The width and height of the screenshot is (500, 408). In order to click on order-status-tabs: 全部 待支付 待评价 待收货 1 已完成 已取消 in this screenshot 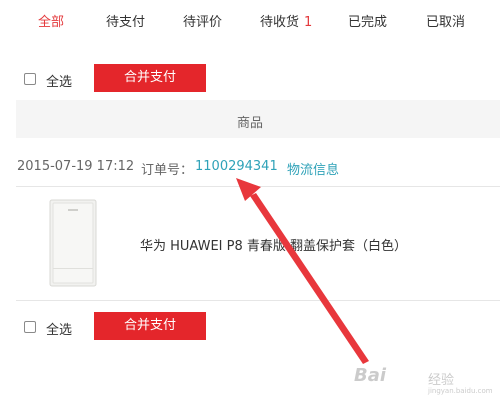, I will do `click(250, 20)`.